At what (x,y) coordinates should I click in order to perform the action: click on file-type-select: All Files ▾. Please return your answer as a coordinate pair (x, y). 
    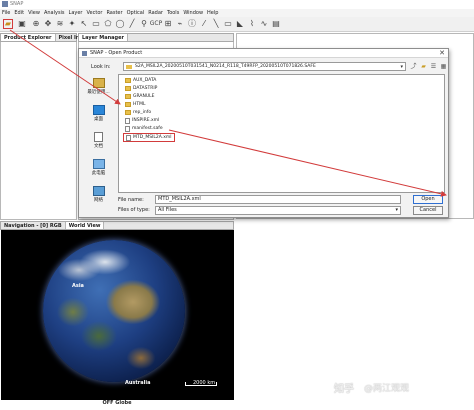
    Looking at the image, I should click on (278, 210).